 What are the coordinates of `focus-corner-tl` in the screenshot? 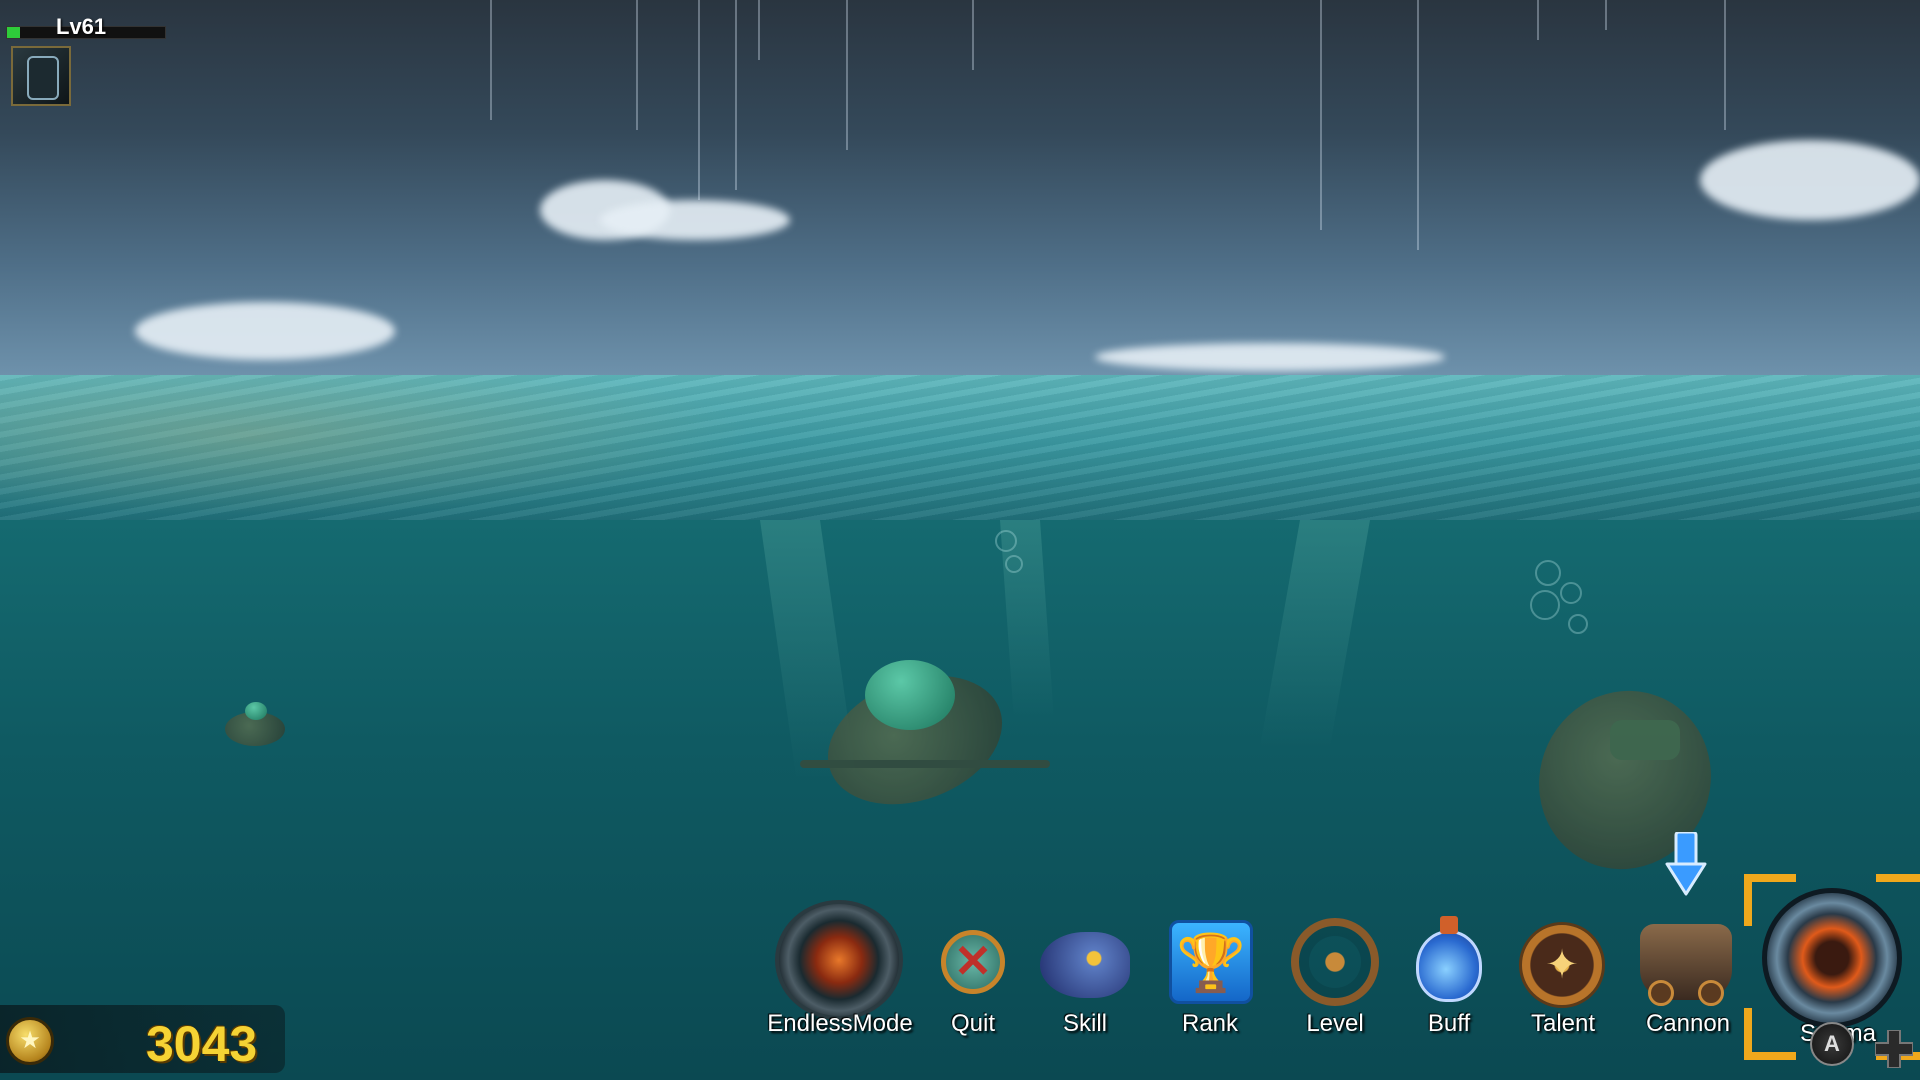 It's located at (1770, 900).